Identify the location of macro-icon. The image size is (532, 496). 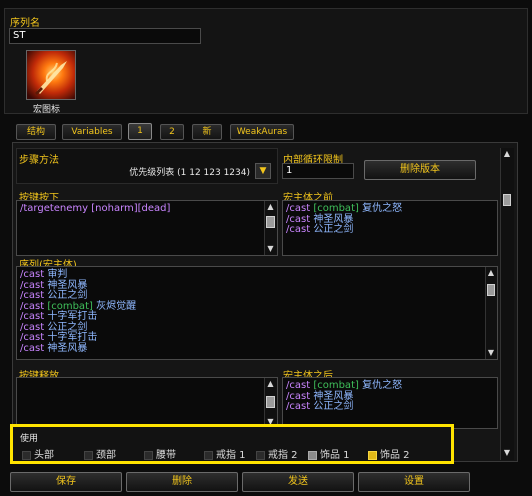
(51, 75).